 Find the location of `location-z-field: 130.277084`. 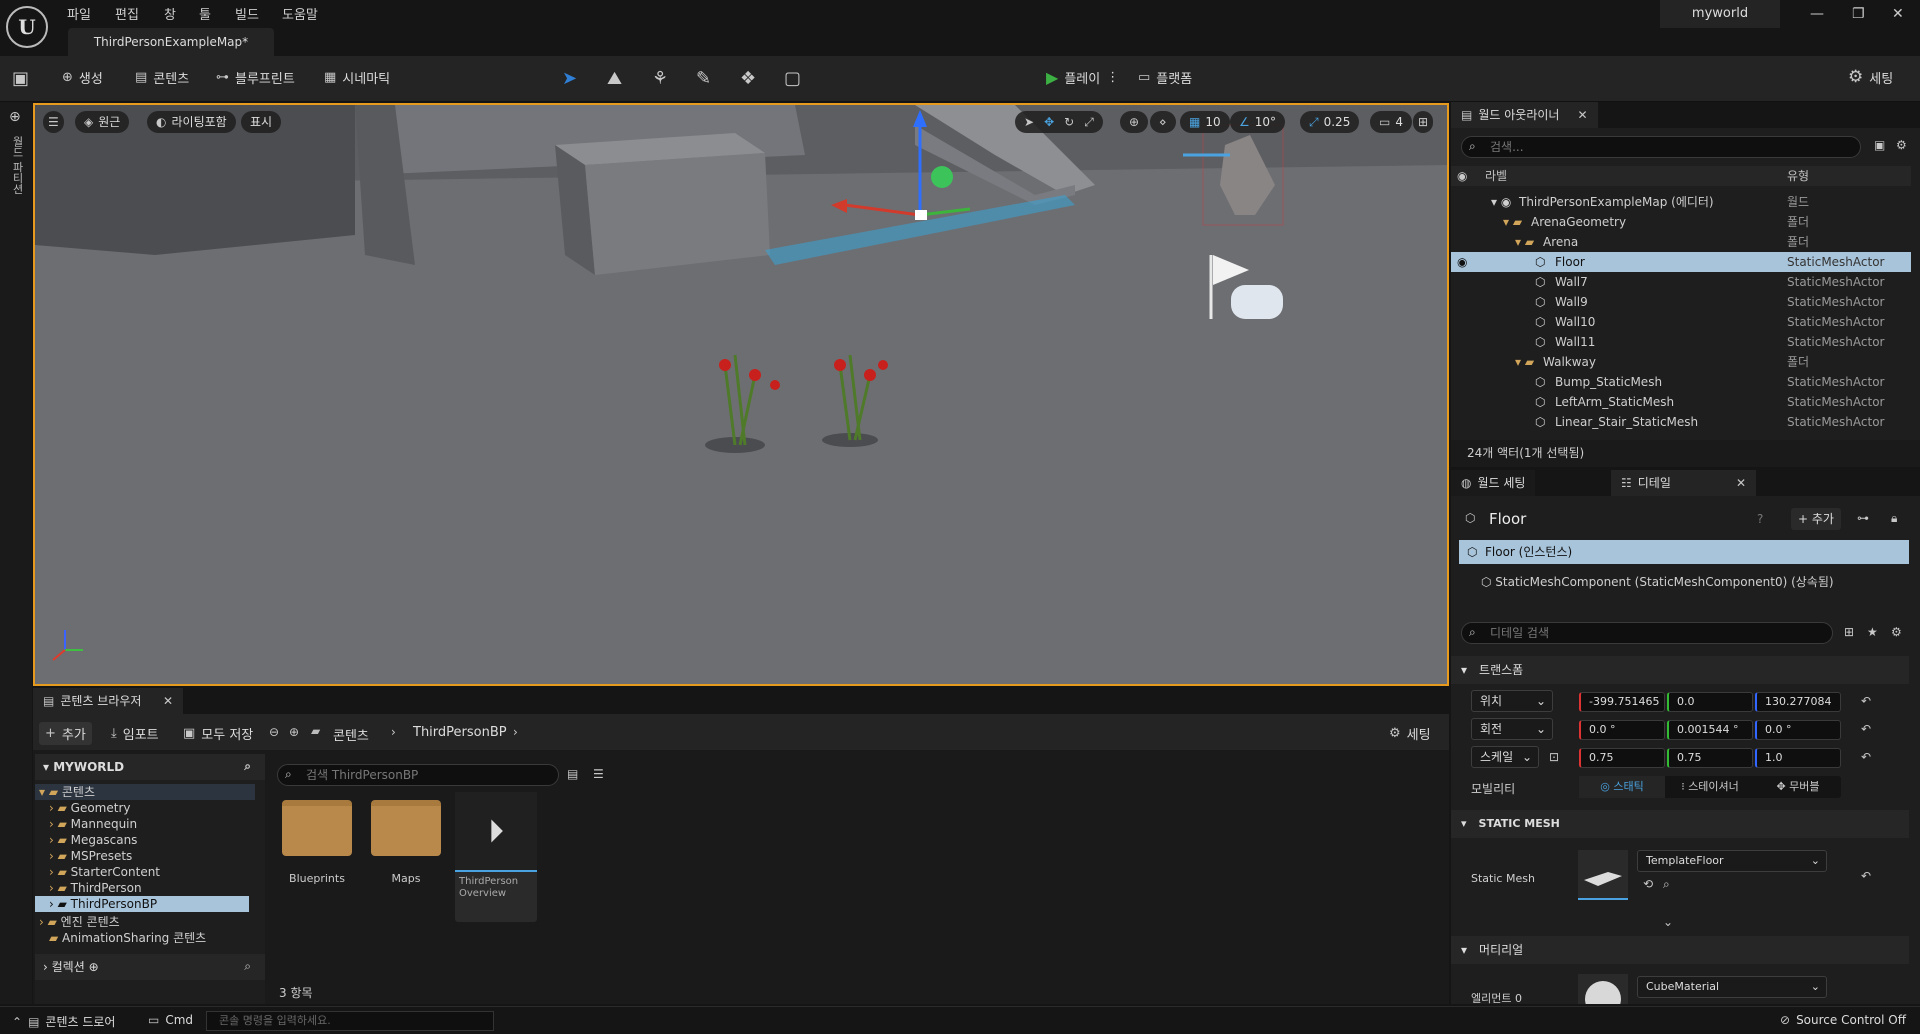

location-z-field: 130.277084 is located at coordinates (1798, 702).